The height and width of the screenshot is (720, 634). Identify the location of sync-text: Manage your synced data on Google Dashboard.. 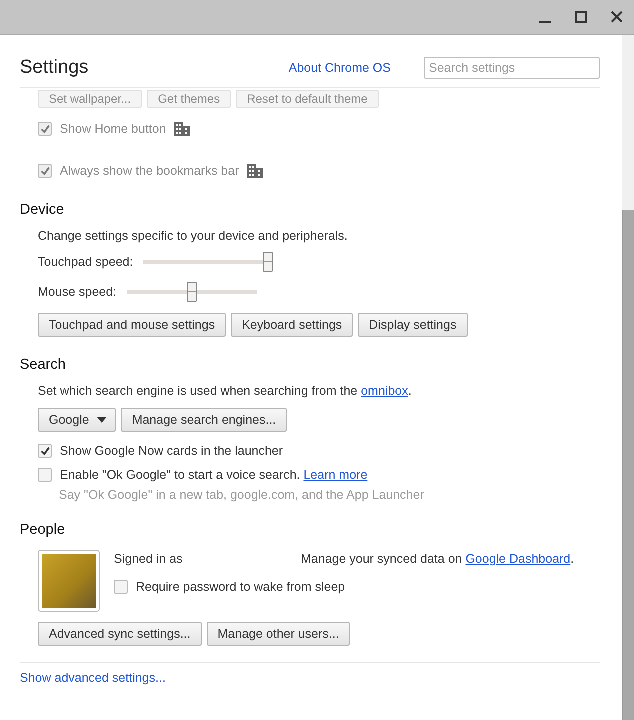
(437, 559).